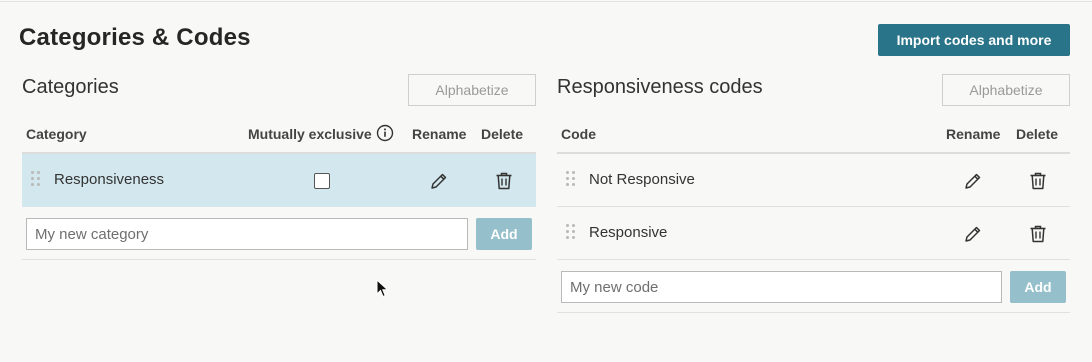 This screenshot has height=362, width=1092. I want to click on codes-alphabetize-button: Alphabetize, so click(1006, 90).